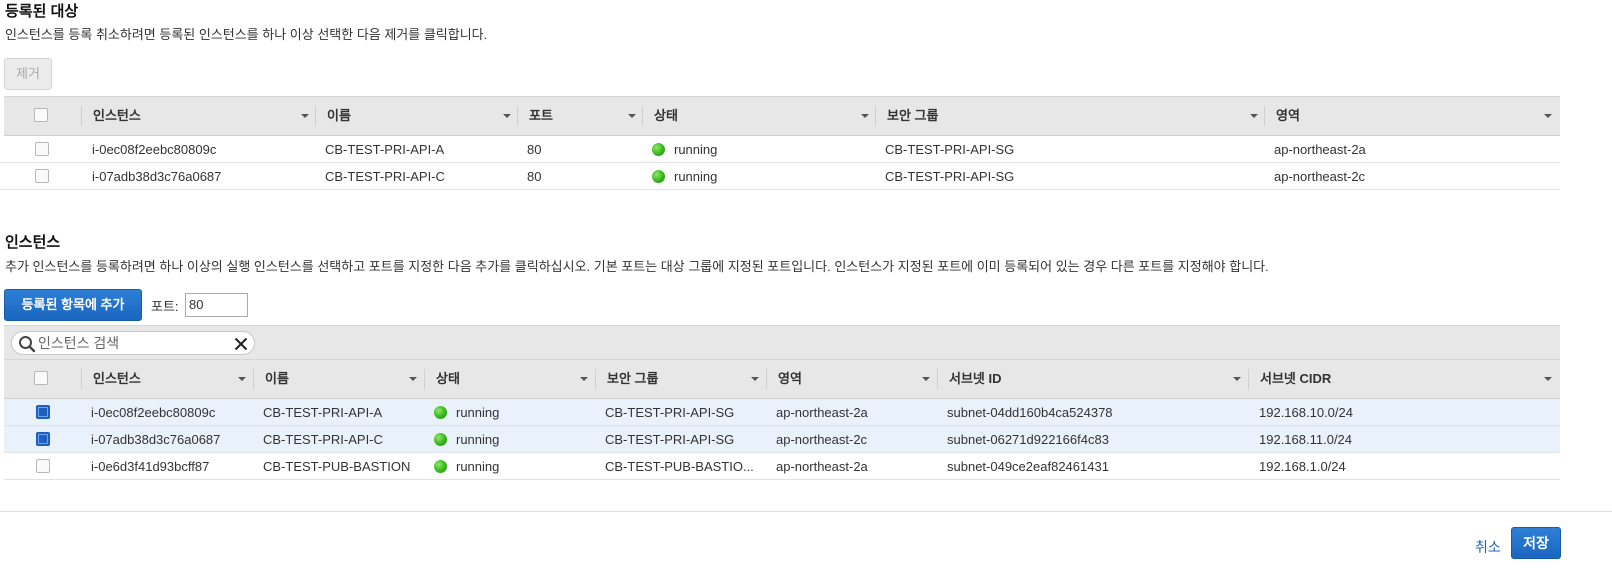 The image size is (1612, 581). What do you see at coordinates (241, 344) in the screenshot?
I see `clear-icon` at bounding box center [241, 344].